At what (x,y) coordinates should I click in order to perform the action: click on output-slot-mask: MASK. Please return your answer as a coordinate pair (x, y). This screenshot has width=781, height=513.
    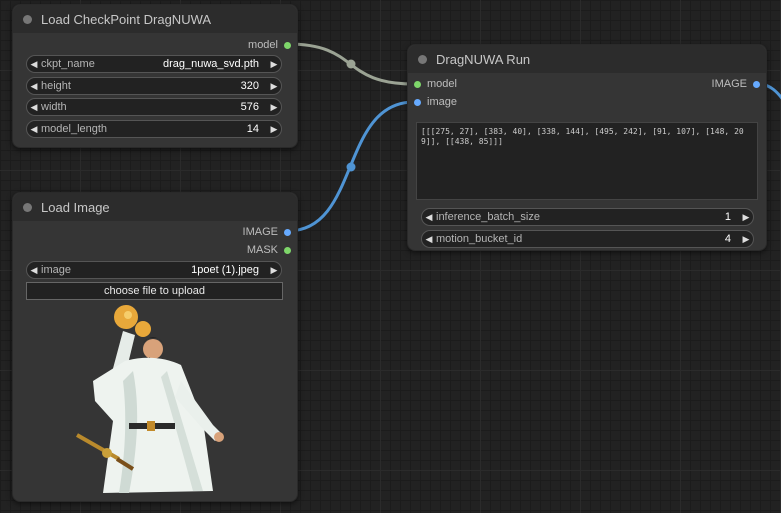
    Looking at the image, I should click on (269, 250).